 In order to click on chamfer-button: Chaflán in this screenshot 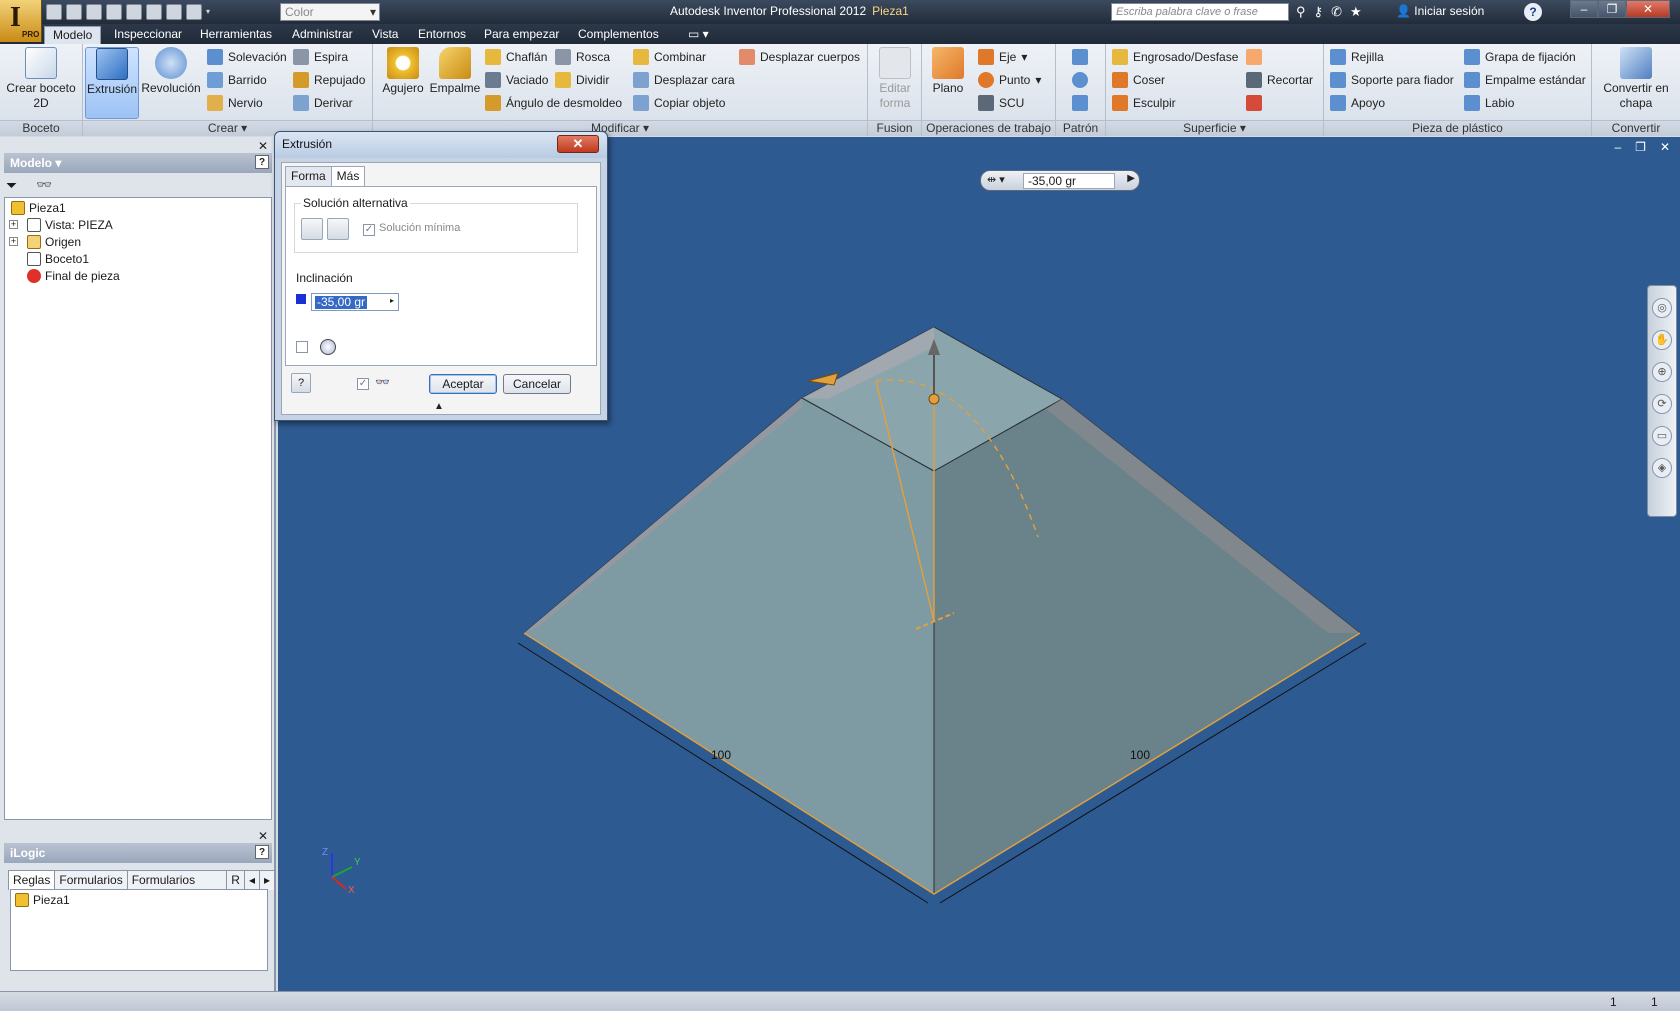, I will do `click(516, 57)`.